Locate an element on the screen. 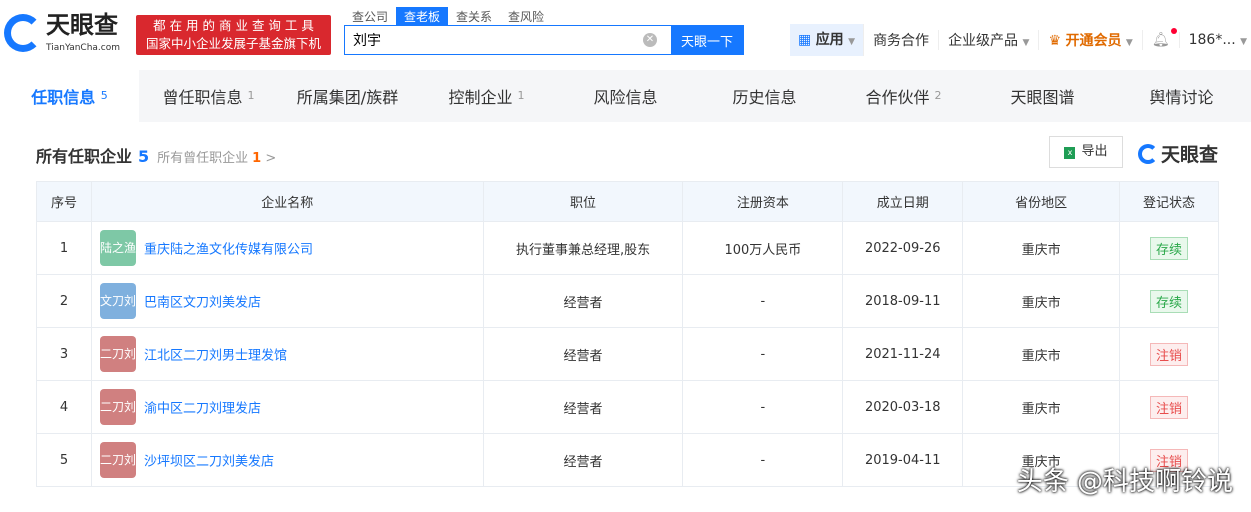 The width and height of the screenshot is (1251, 512). tab-4: 风险信息 is located at coordinates (625, 96).